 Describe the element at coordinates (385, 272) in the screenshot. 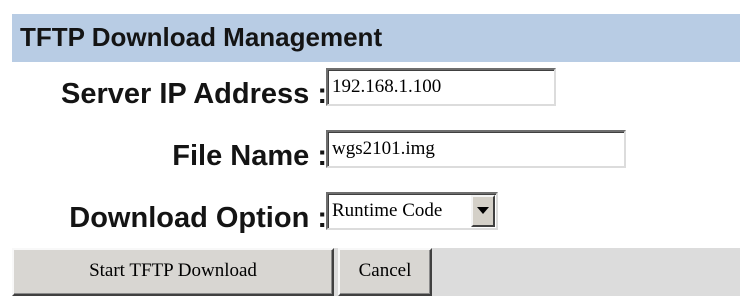

I see `cancel-button: Cancel` at that location.